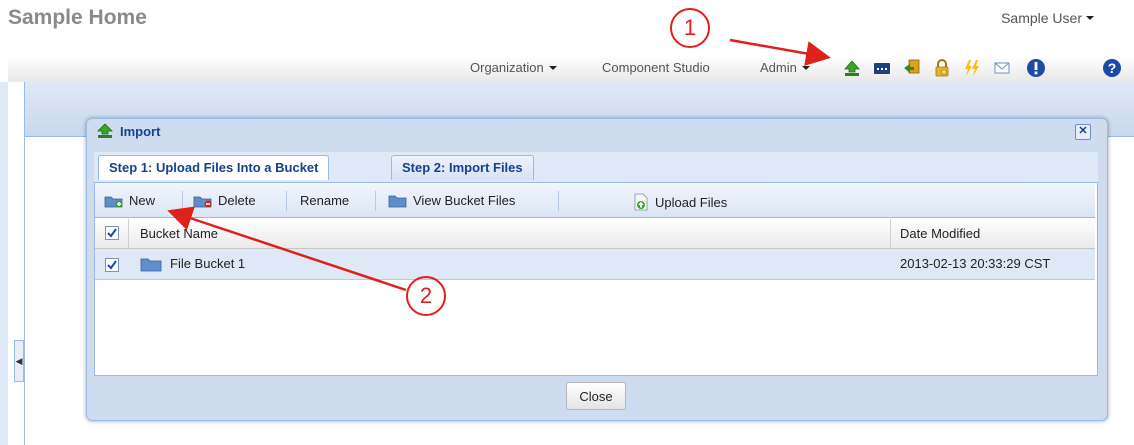 Image resolution: width=1134 pixels, height=445 pixels. What do you see at coordinates (426, 296) in the screenshot?
I see `annotation-callout-2: 2` at bounding box center [426, 296].